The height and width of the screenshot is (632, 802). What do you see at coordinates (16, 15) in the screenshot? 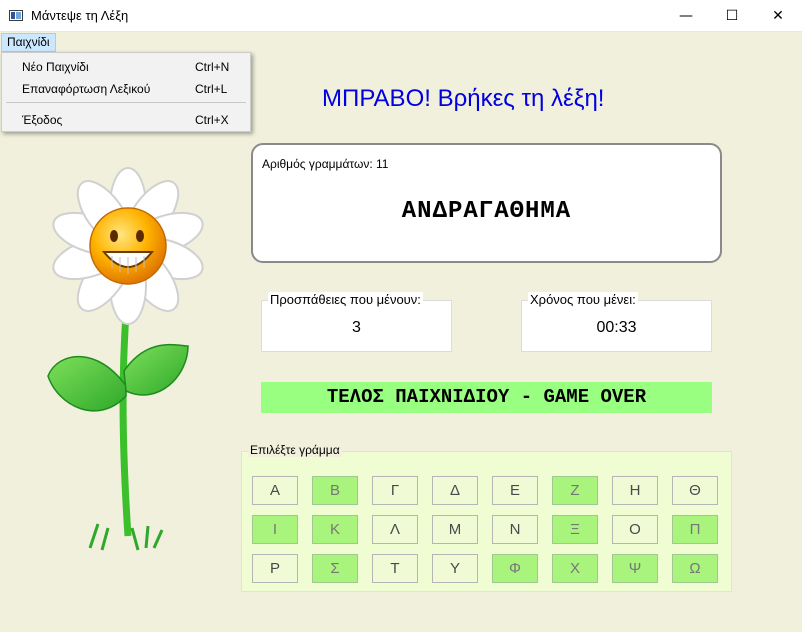
I see `app-window-icon` at bounding box center [16, 15].